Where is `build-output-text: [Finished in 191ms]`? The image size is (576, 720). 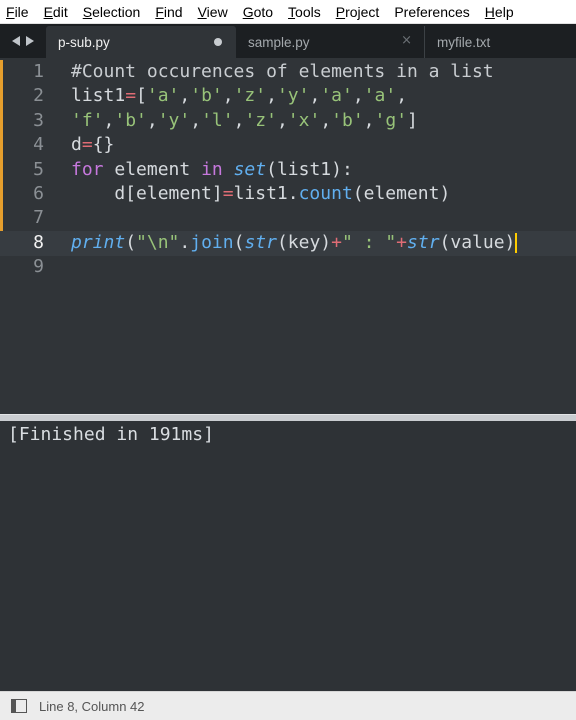 build-output-text: [Finished in 191ms] is located at coordinates (111, 434).